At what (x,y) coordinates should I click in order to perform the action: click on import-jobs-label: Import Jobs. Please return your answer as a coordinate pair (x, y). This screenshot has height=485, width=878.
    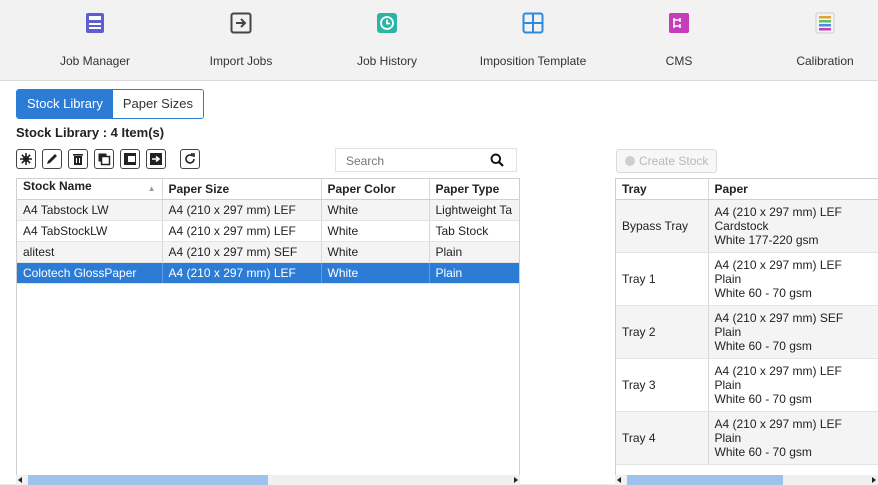
    Looking at the image, I should click on (241, 61).